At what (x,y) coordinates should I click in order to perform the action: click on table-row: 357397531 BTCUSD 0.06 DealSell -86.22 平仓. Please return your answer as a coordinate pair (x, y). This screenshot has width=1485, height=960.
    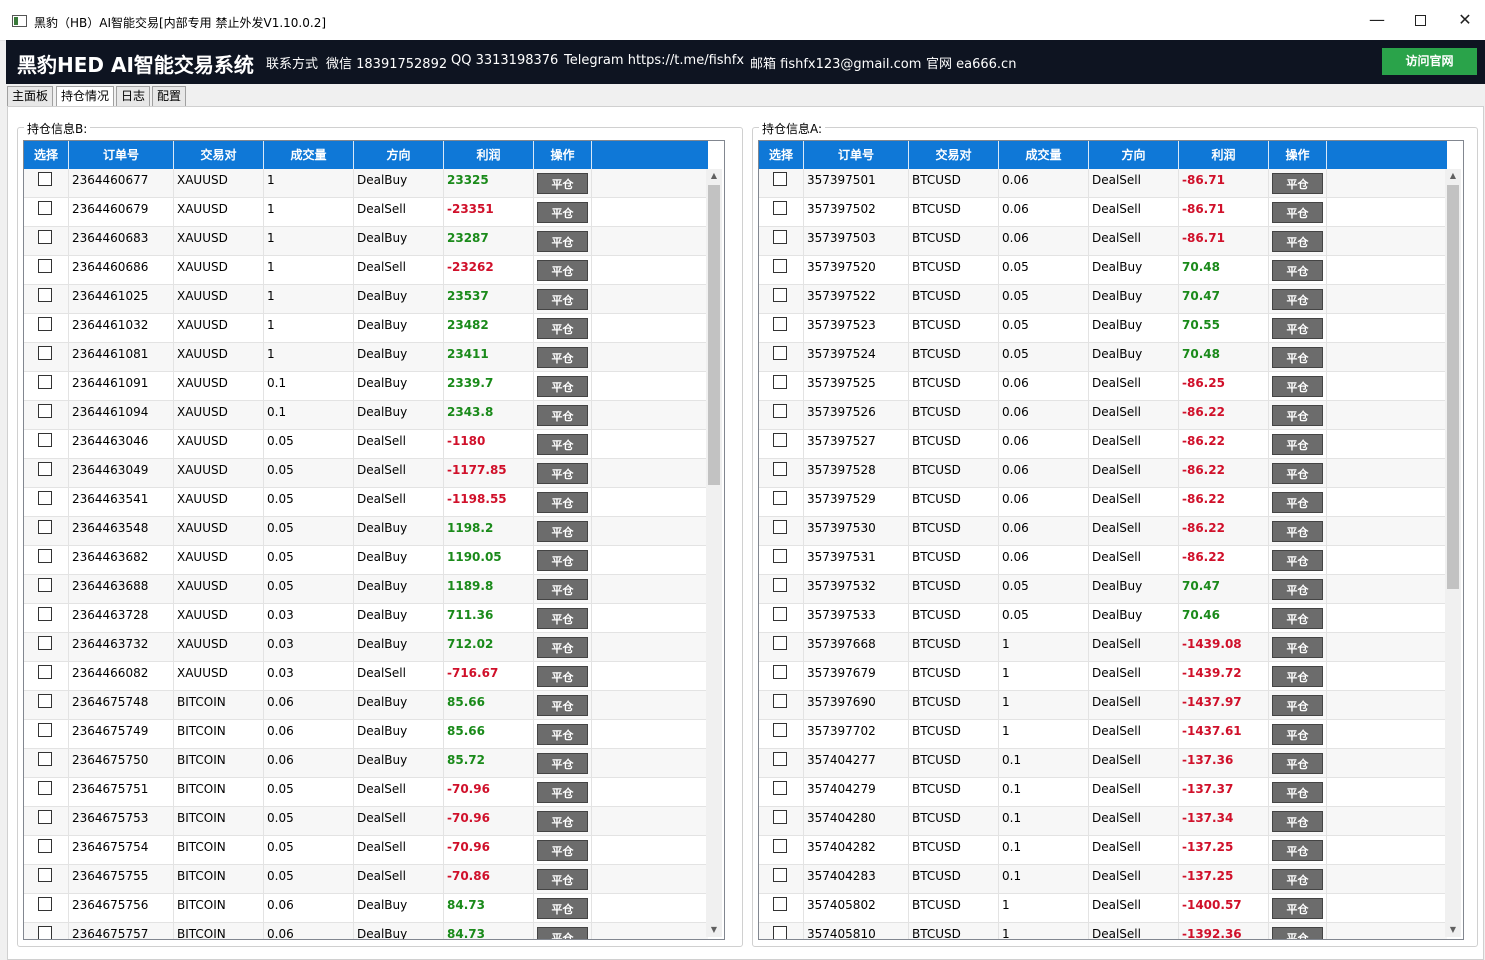
    Looking at the image, I should click on (1103, 560).